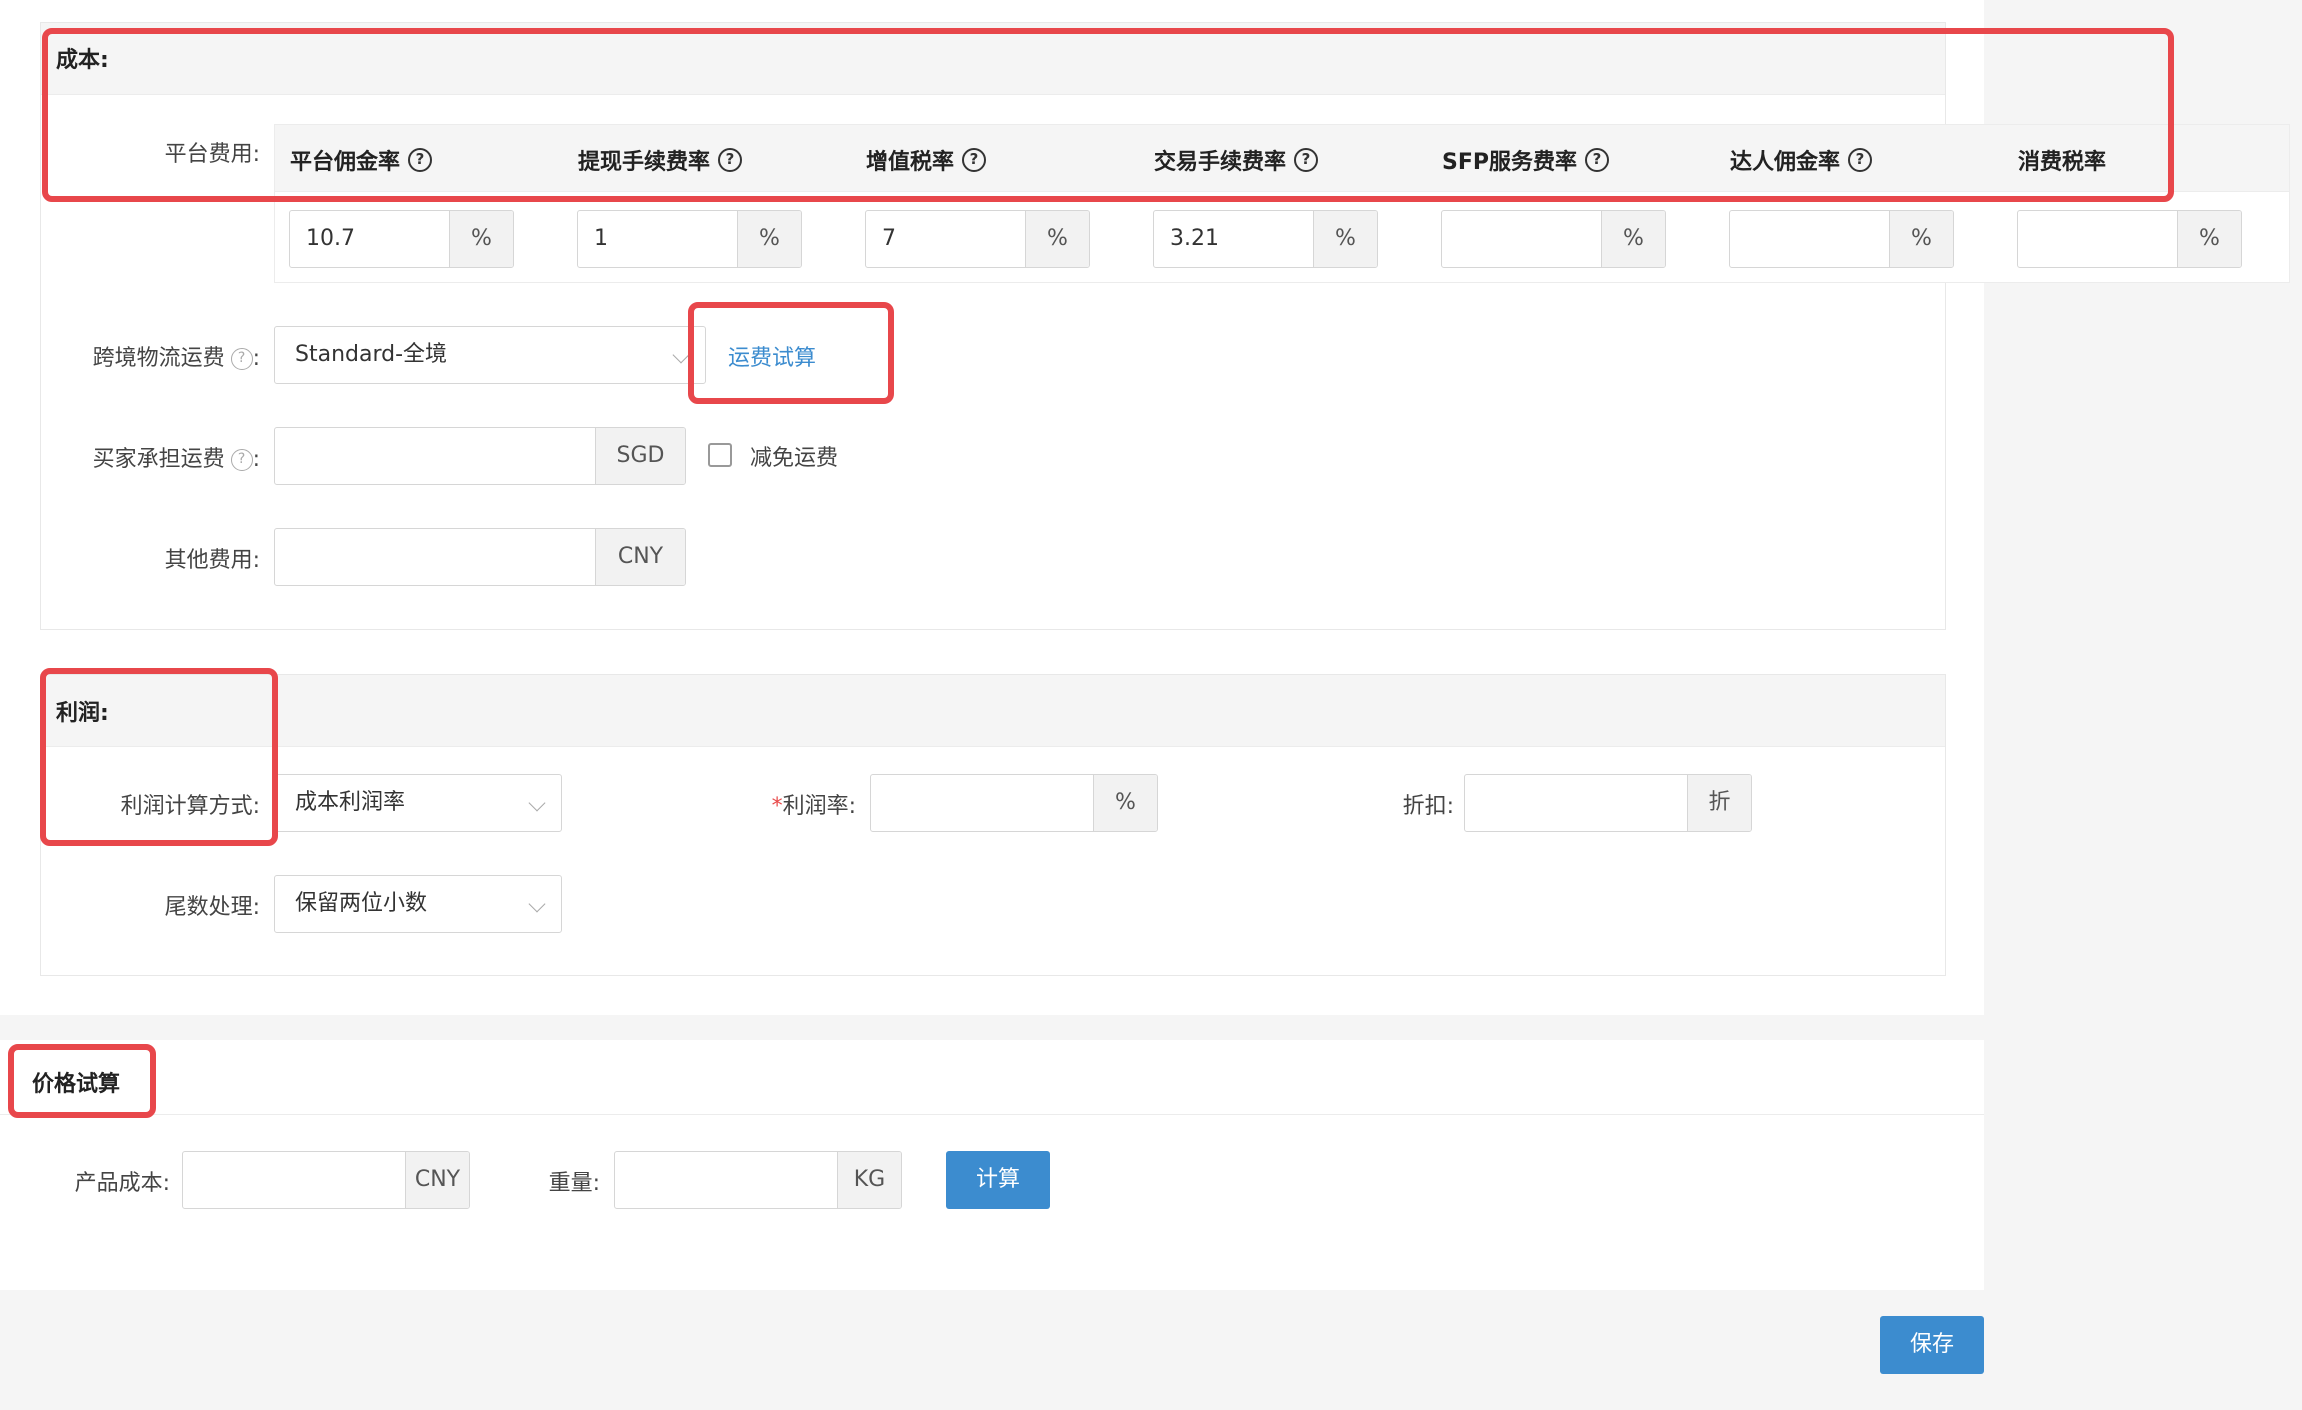 This screenshot has width=2302, height=1410. Describe the element at coordinates (993, 59) in the screenshot. I see `cost-section-header` at that location.